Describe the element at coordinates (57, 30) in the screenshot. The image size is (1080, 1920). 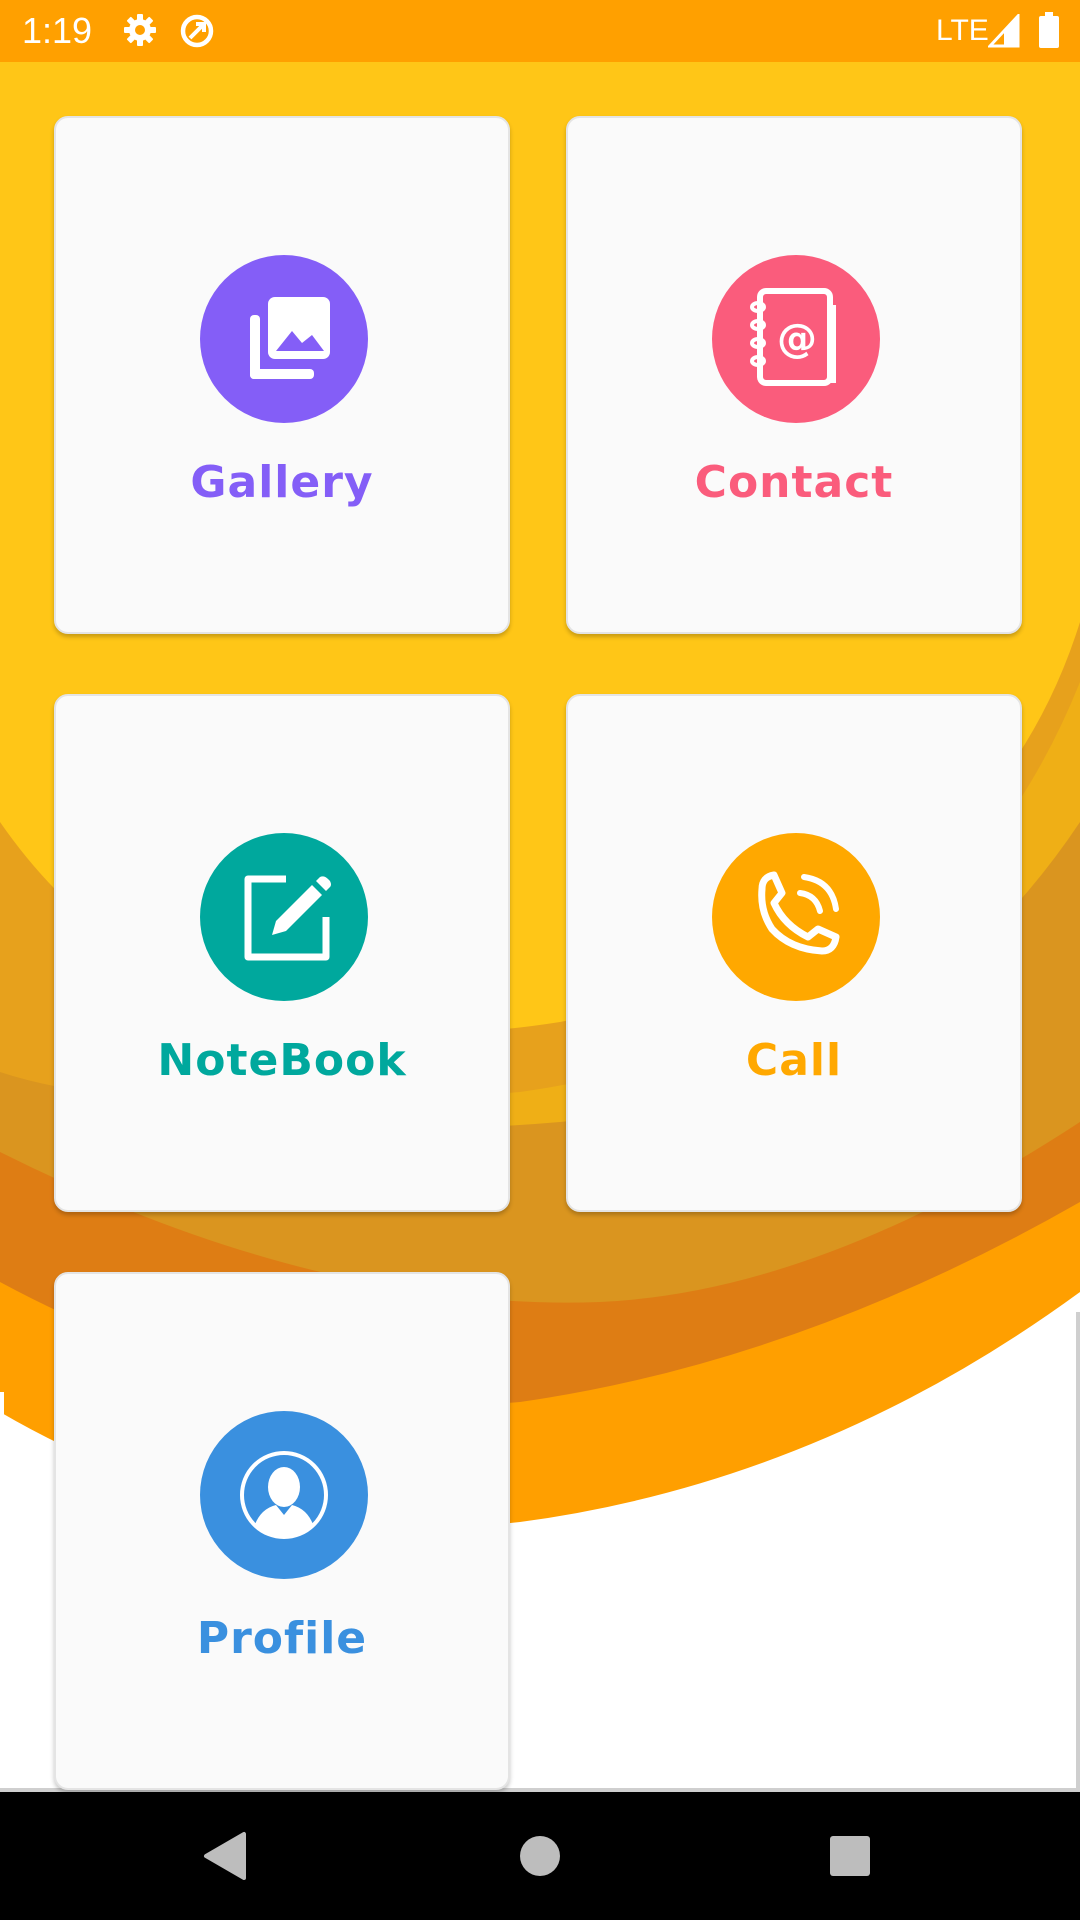
I see `status-time: 1:19` at that location.